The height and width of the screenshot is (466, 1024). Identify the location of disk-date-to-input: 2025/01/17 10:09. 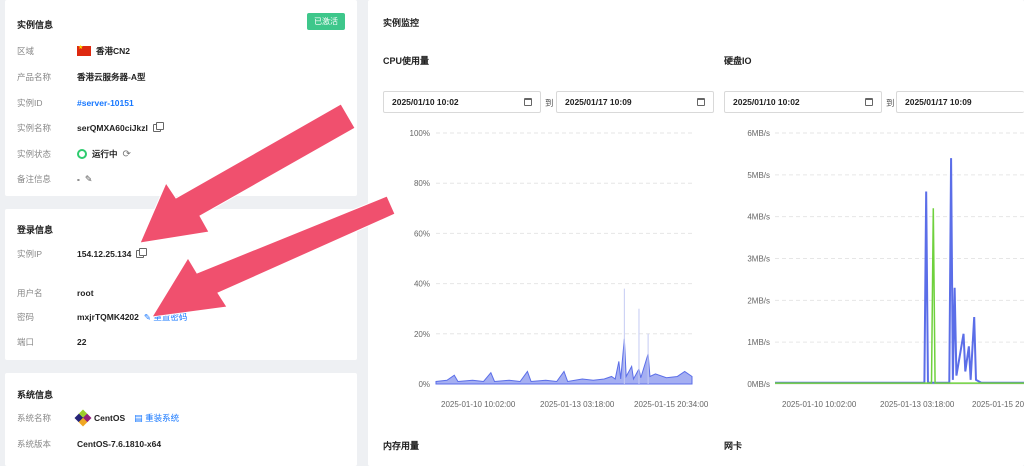
(960, 102).